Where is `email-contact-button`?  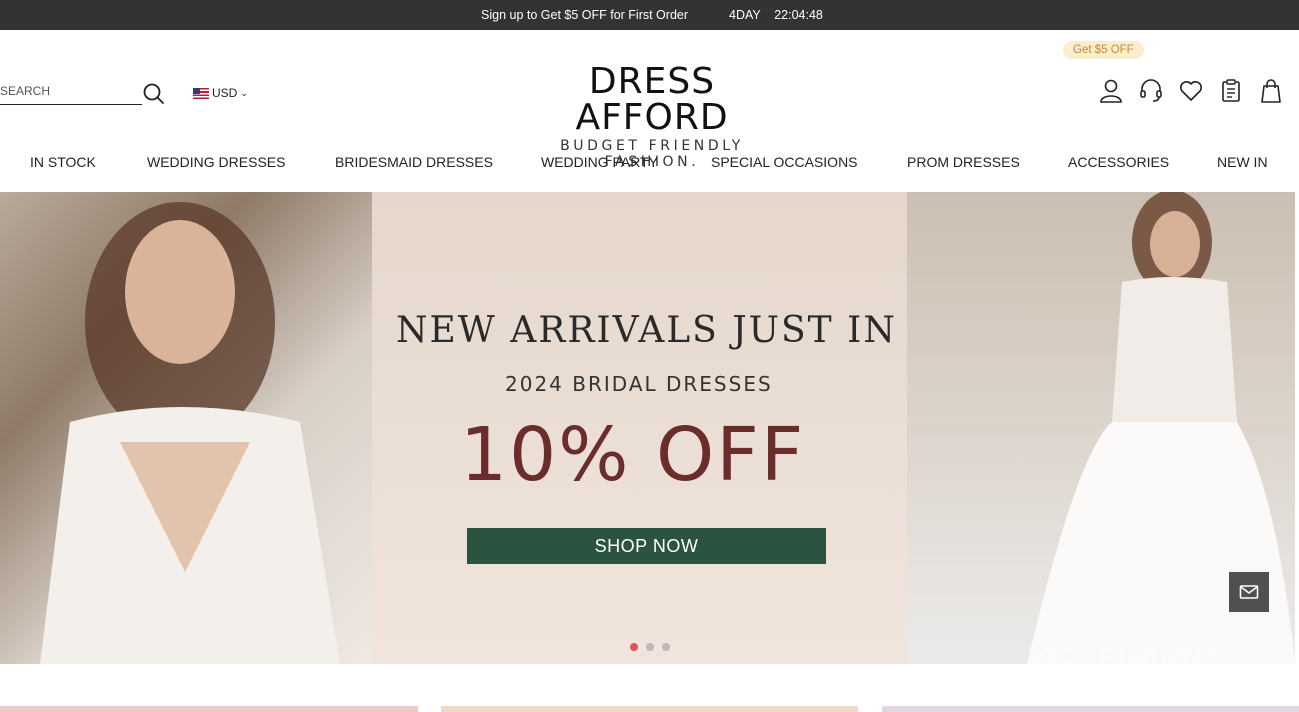 email-contact-button is located at coordinates (1249, 592).